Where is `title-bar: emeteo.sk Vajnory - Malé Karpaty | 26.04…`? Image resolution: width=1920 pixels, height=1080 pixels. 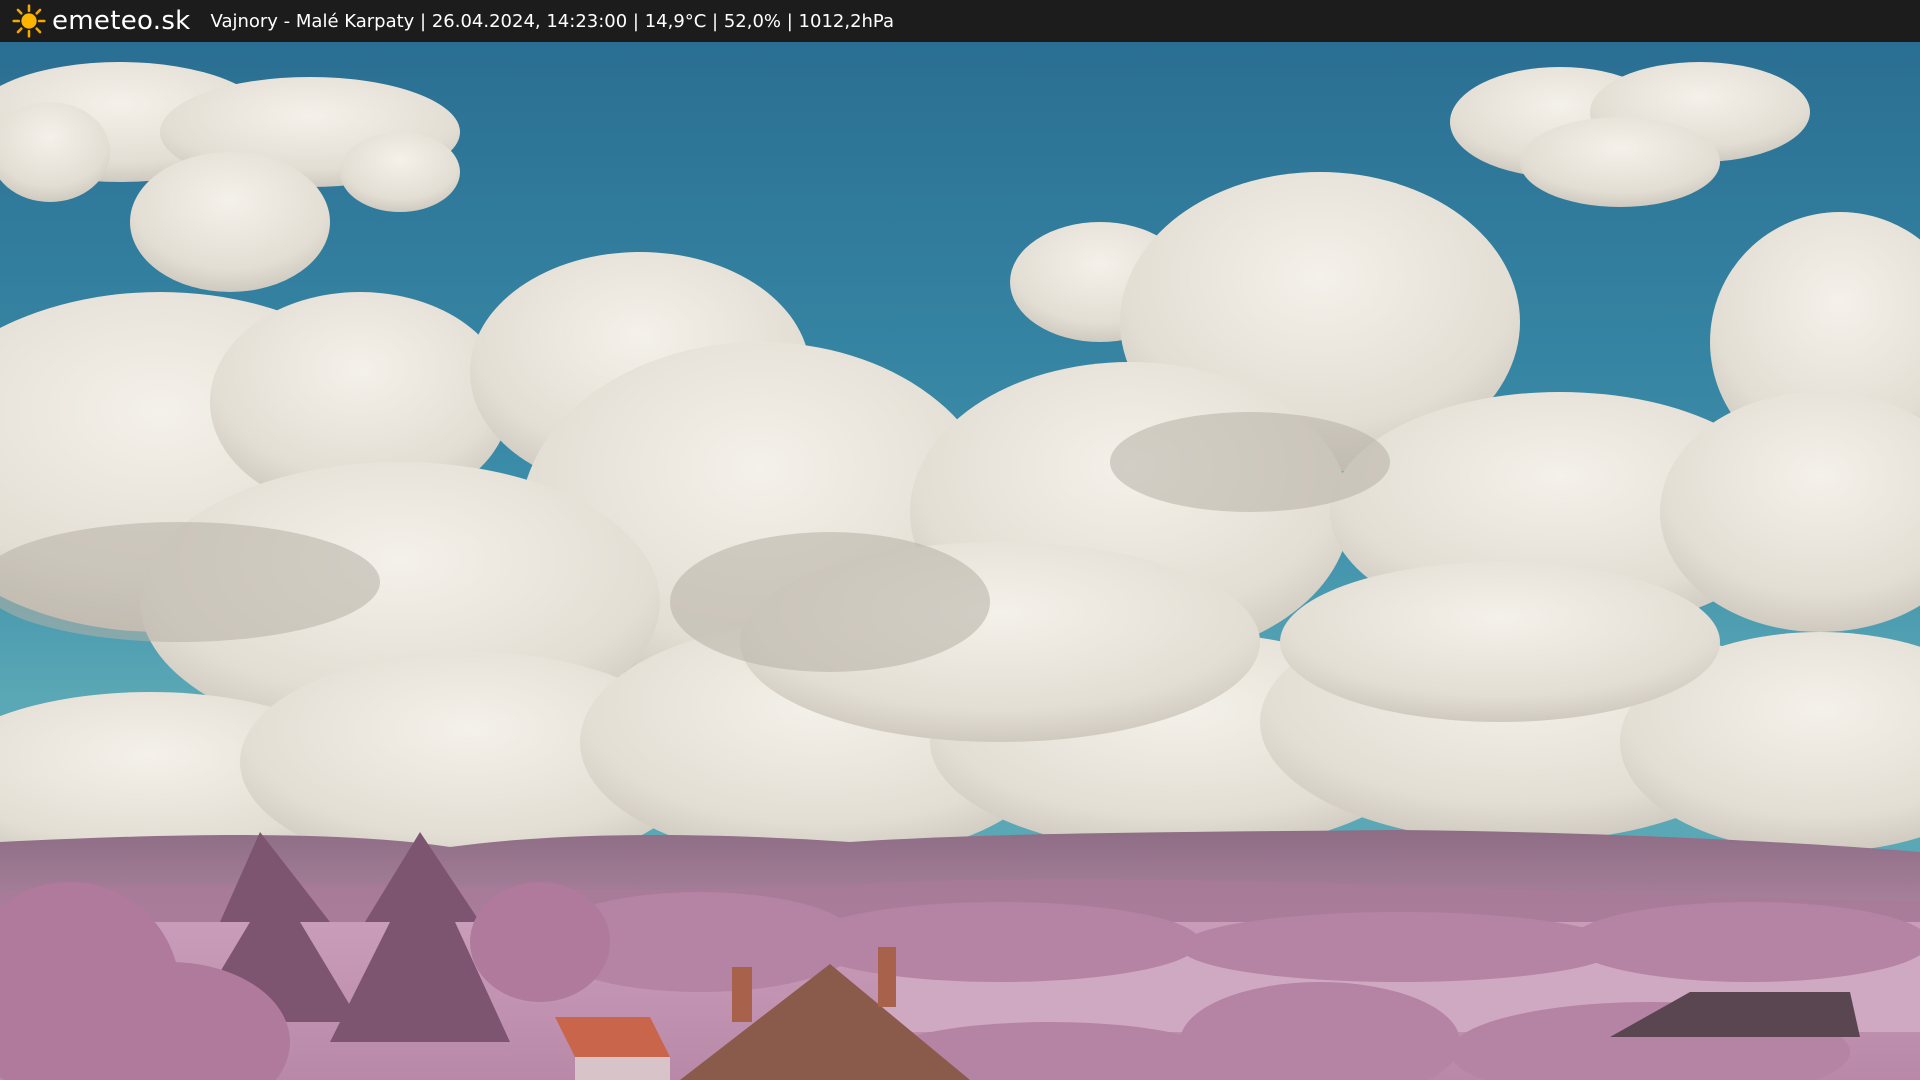
title-bar: emeteo.sk Vajnory - Malé Karpaty | 26.04… is located at coordinates (960, 21).